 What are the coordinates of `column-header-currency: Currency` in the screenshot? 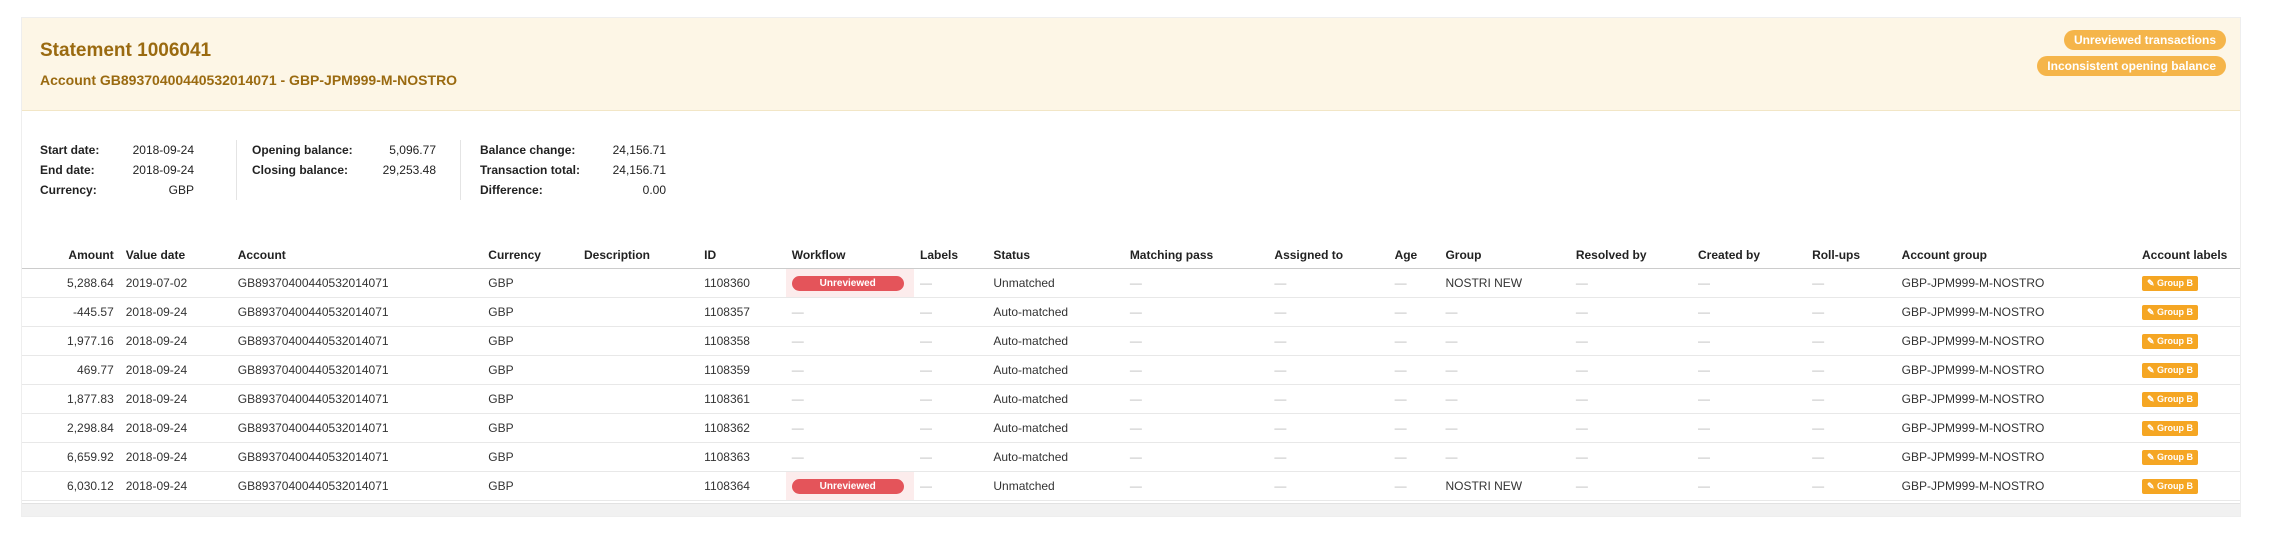 It's located at (530, 255).